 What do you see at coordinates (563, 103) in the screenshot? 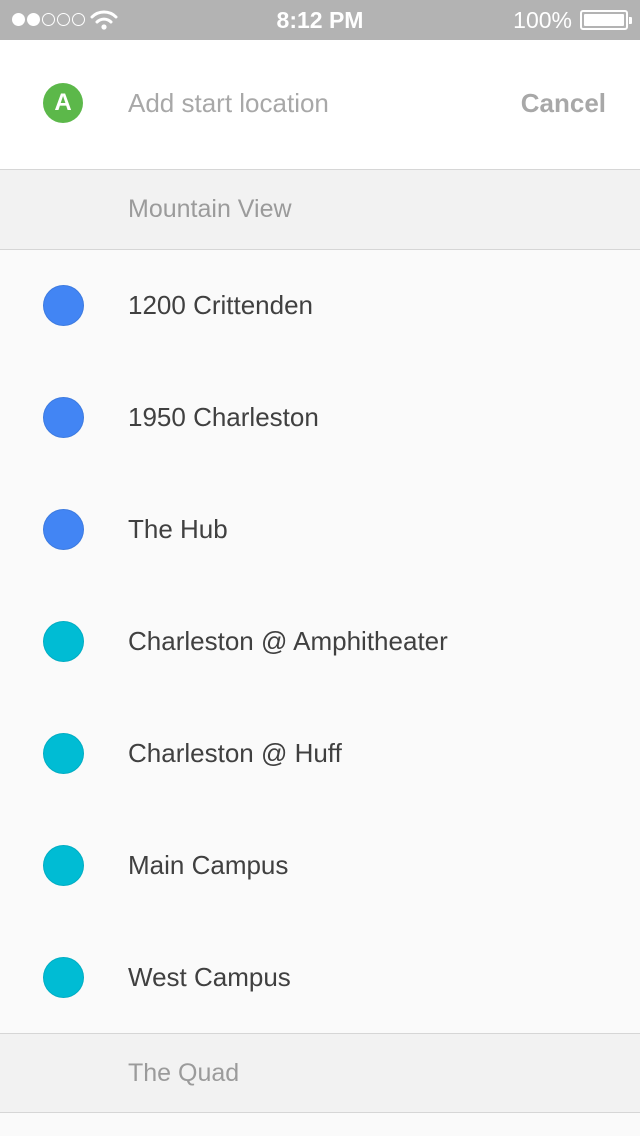
I see `cancel-button: Cancel` at bounding box center [563, 103].